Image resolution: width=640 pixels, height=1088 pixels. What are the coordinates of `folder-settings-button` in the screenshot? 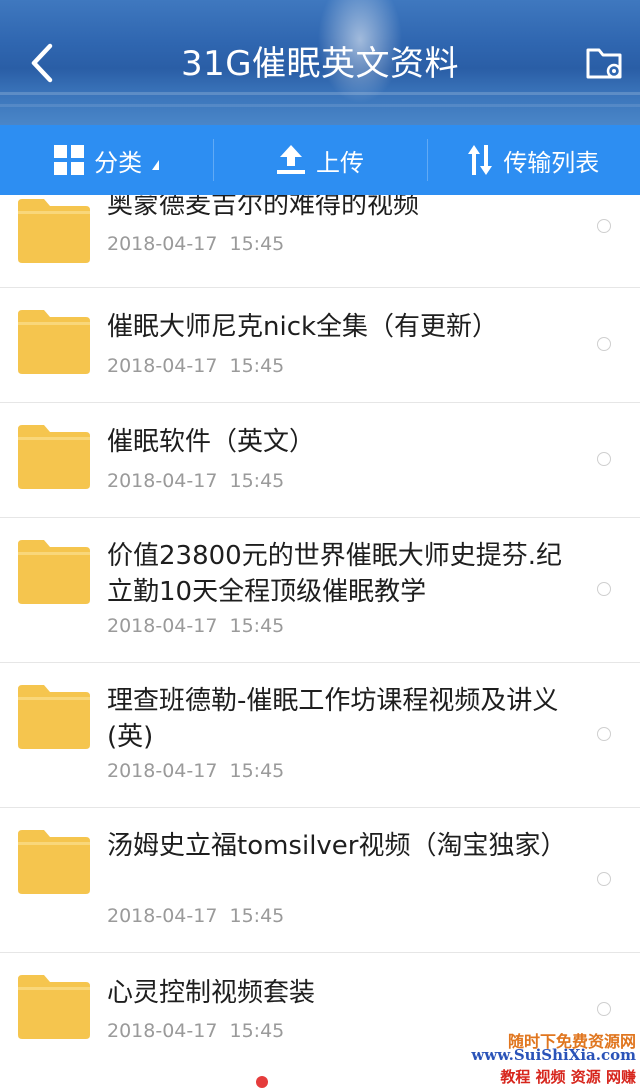 It's located at (605, 62).